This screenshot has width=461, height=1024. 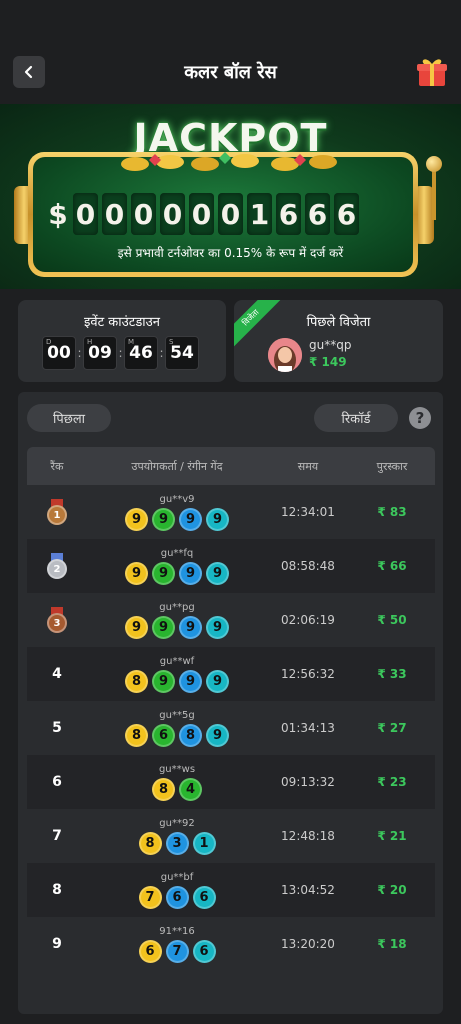 What do you see at coordinates (259, 214) in the screenshot?
I see `jackpot-digit: 1` at bounding box center [259, 214].